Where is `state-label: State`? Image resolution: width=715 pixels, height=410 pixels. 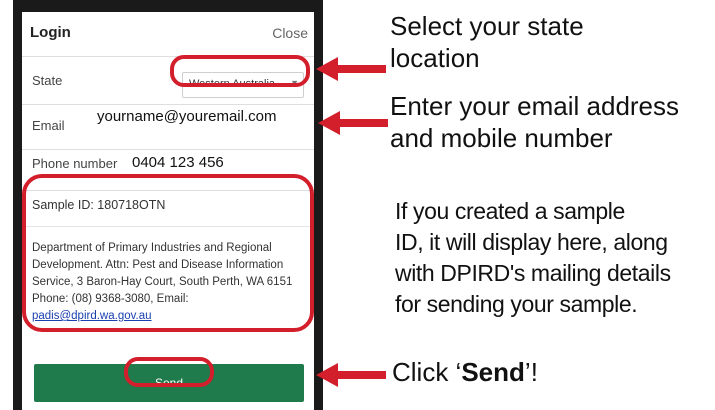 state-label: State is located at coordinates (47, 80).